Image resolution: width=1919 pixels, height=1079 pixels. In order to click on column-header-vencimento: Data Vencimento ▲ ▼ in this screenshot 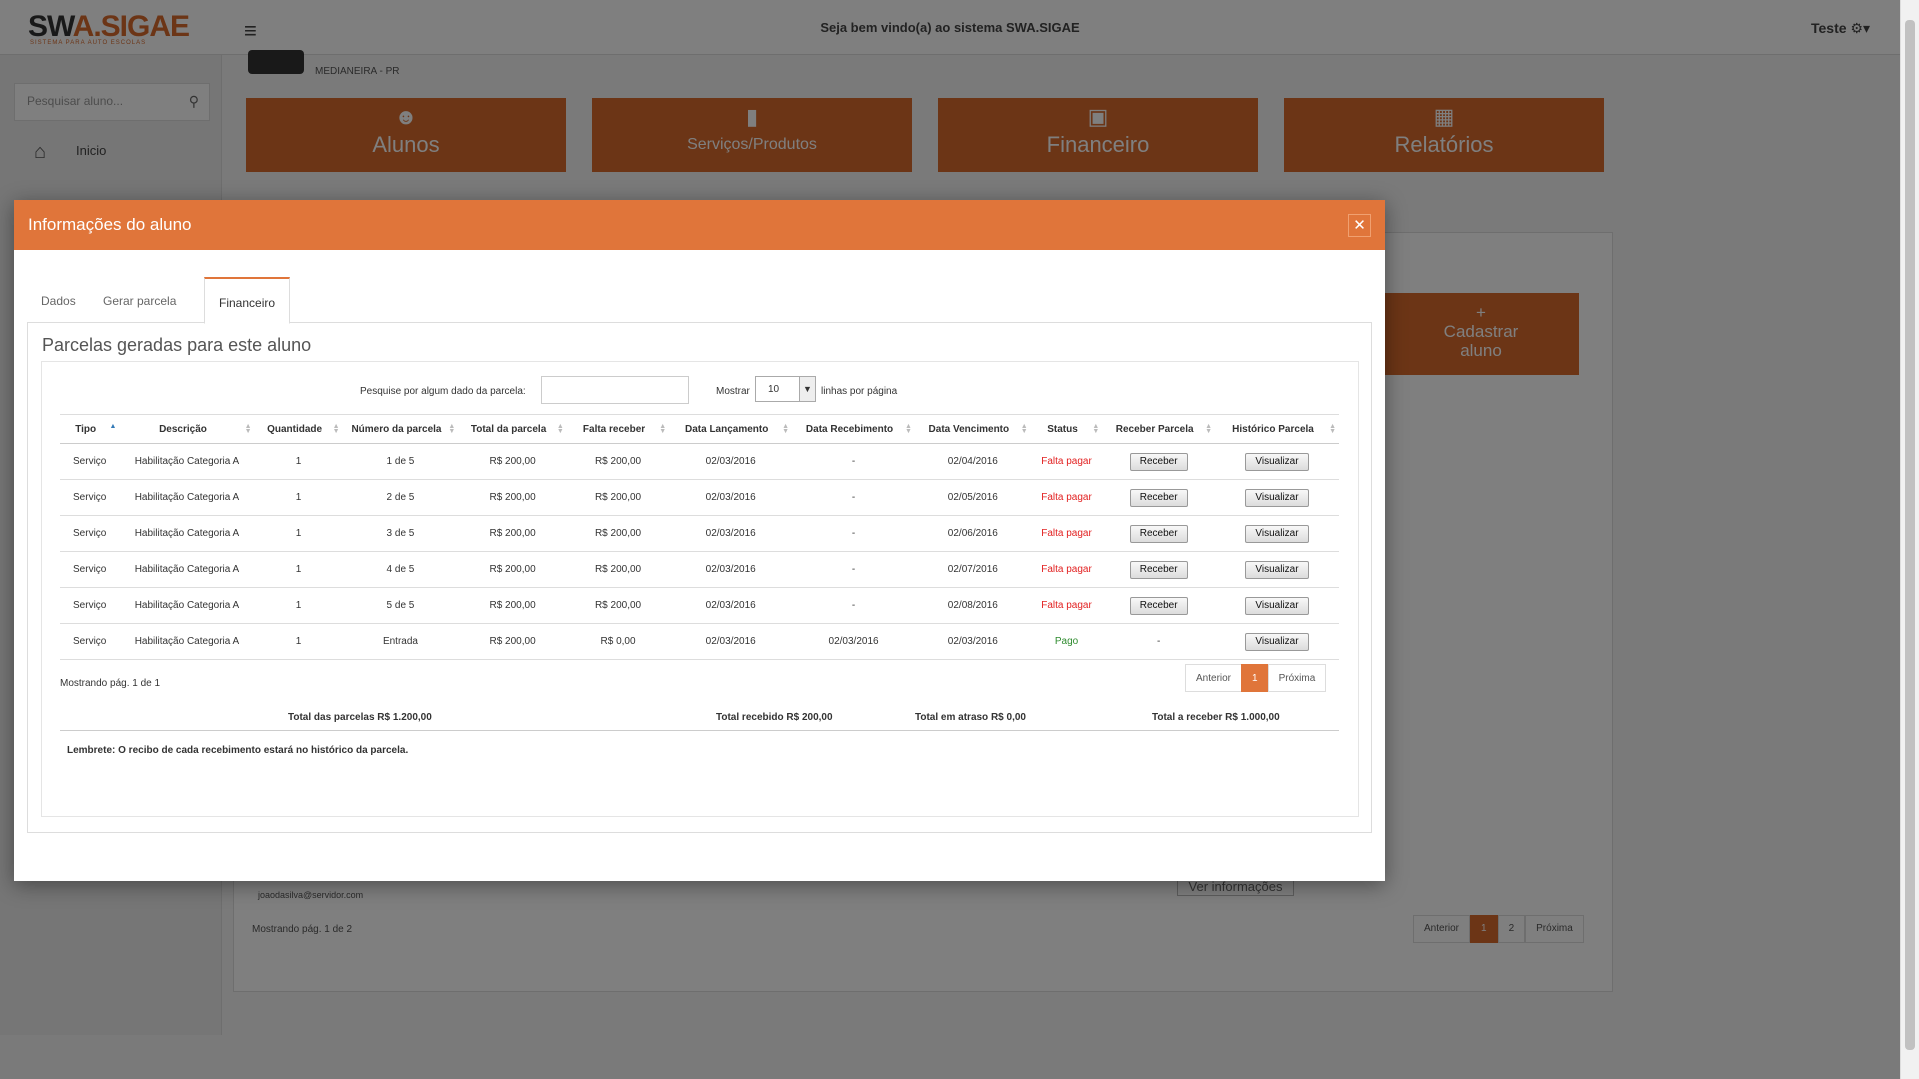, I will do `click(972, 429)`.